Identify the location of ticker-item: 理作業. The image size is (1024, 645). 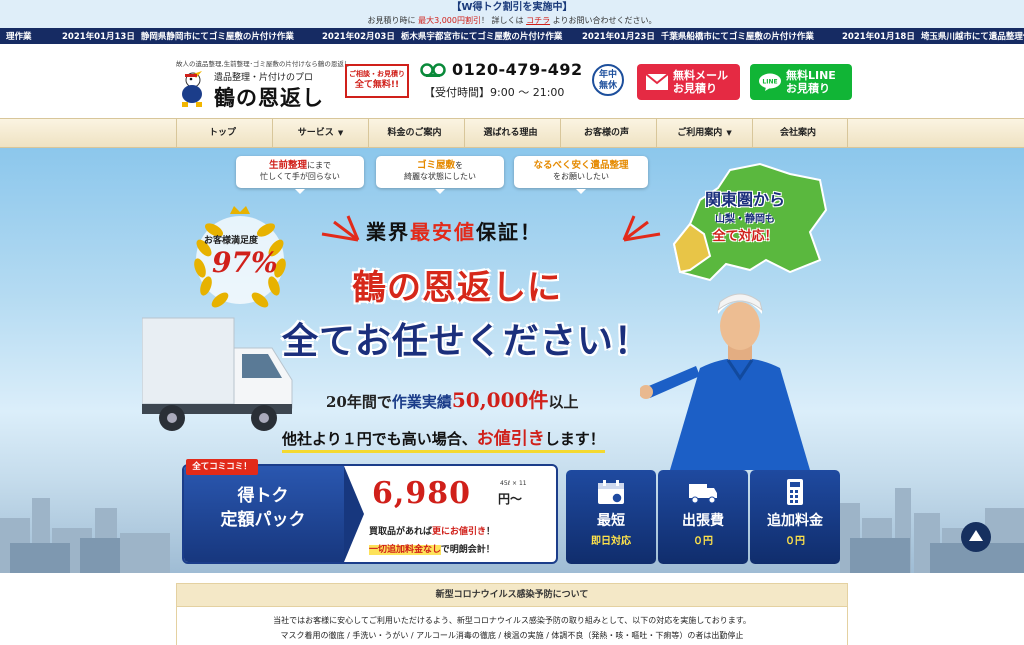
(16, 36).